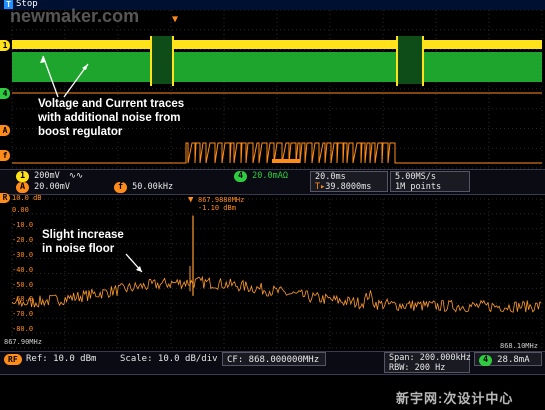  I want to click on spectrum-y-tick: -30.0, so click(23, 254).